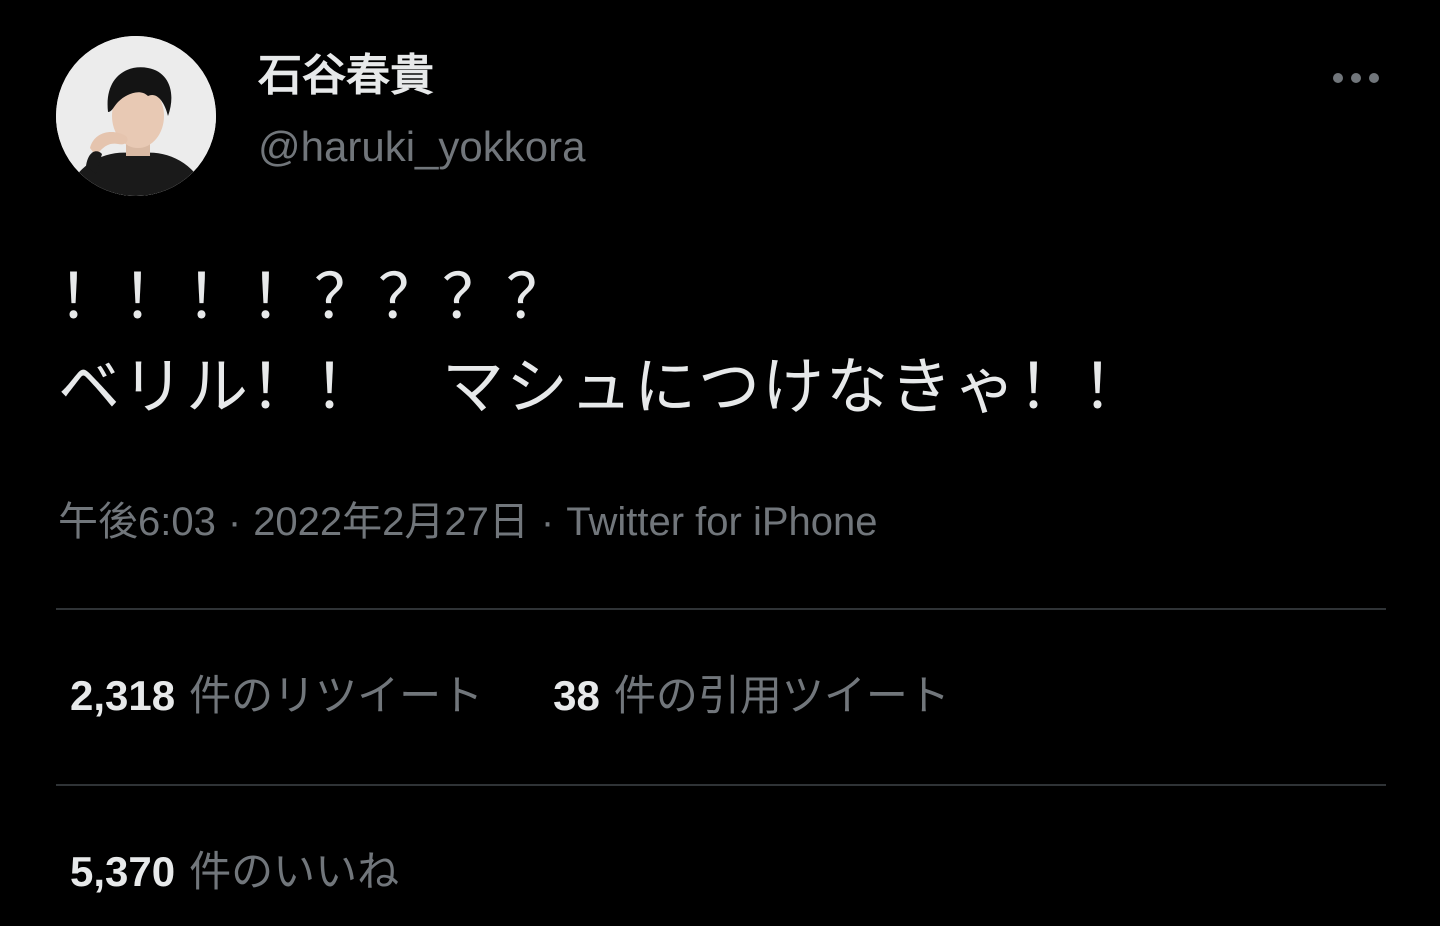 Image resolution: width=1440 pixels, height=926 pixels. What do you see at coordinates (421, 147) in the screenshot?
I see `author-handle: @haruki_yokkora` at bounding box center [421, 147].